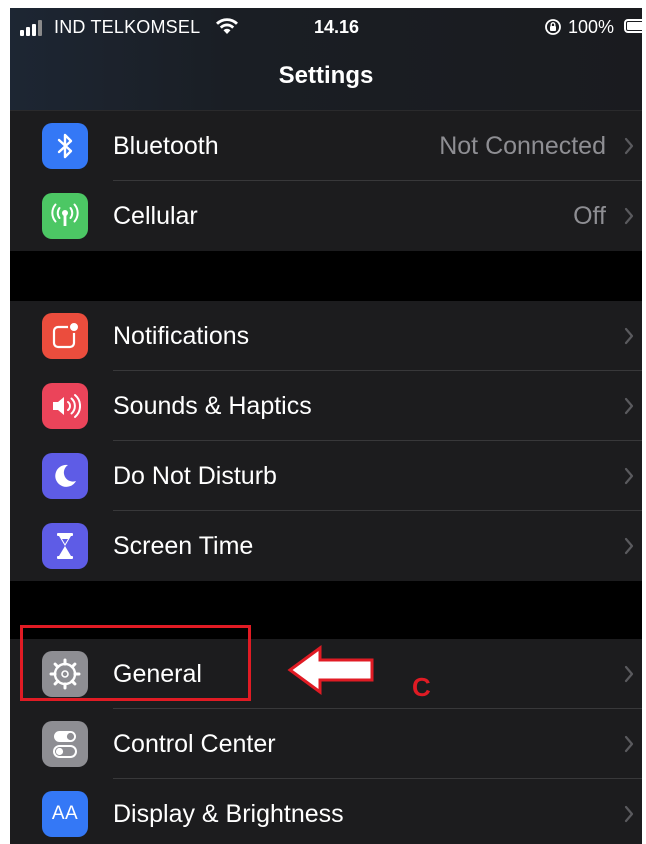  Describe the element at coordinates (65, 336) in the screenshot. I see `notifications-icon` at that location.